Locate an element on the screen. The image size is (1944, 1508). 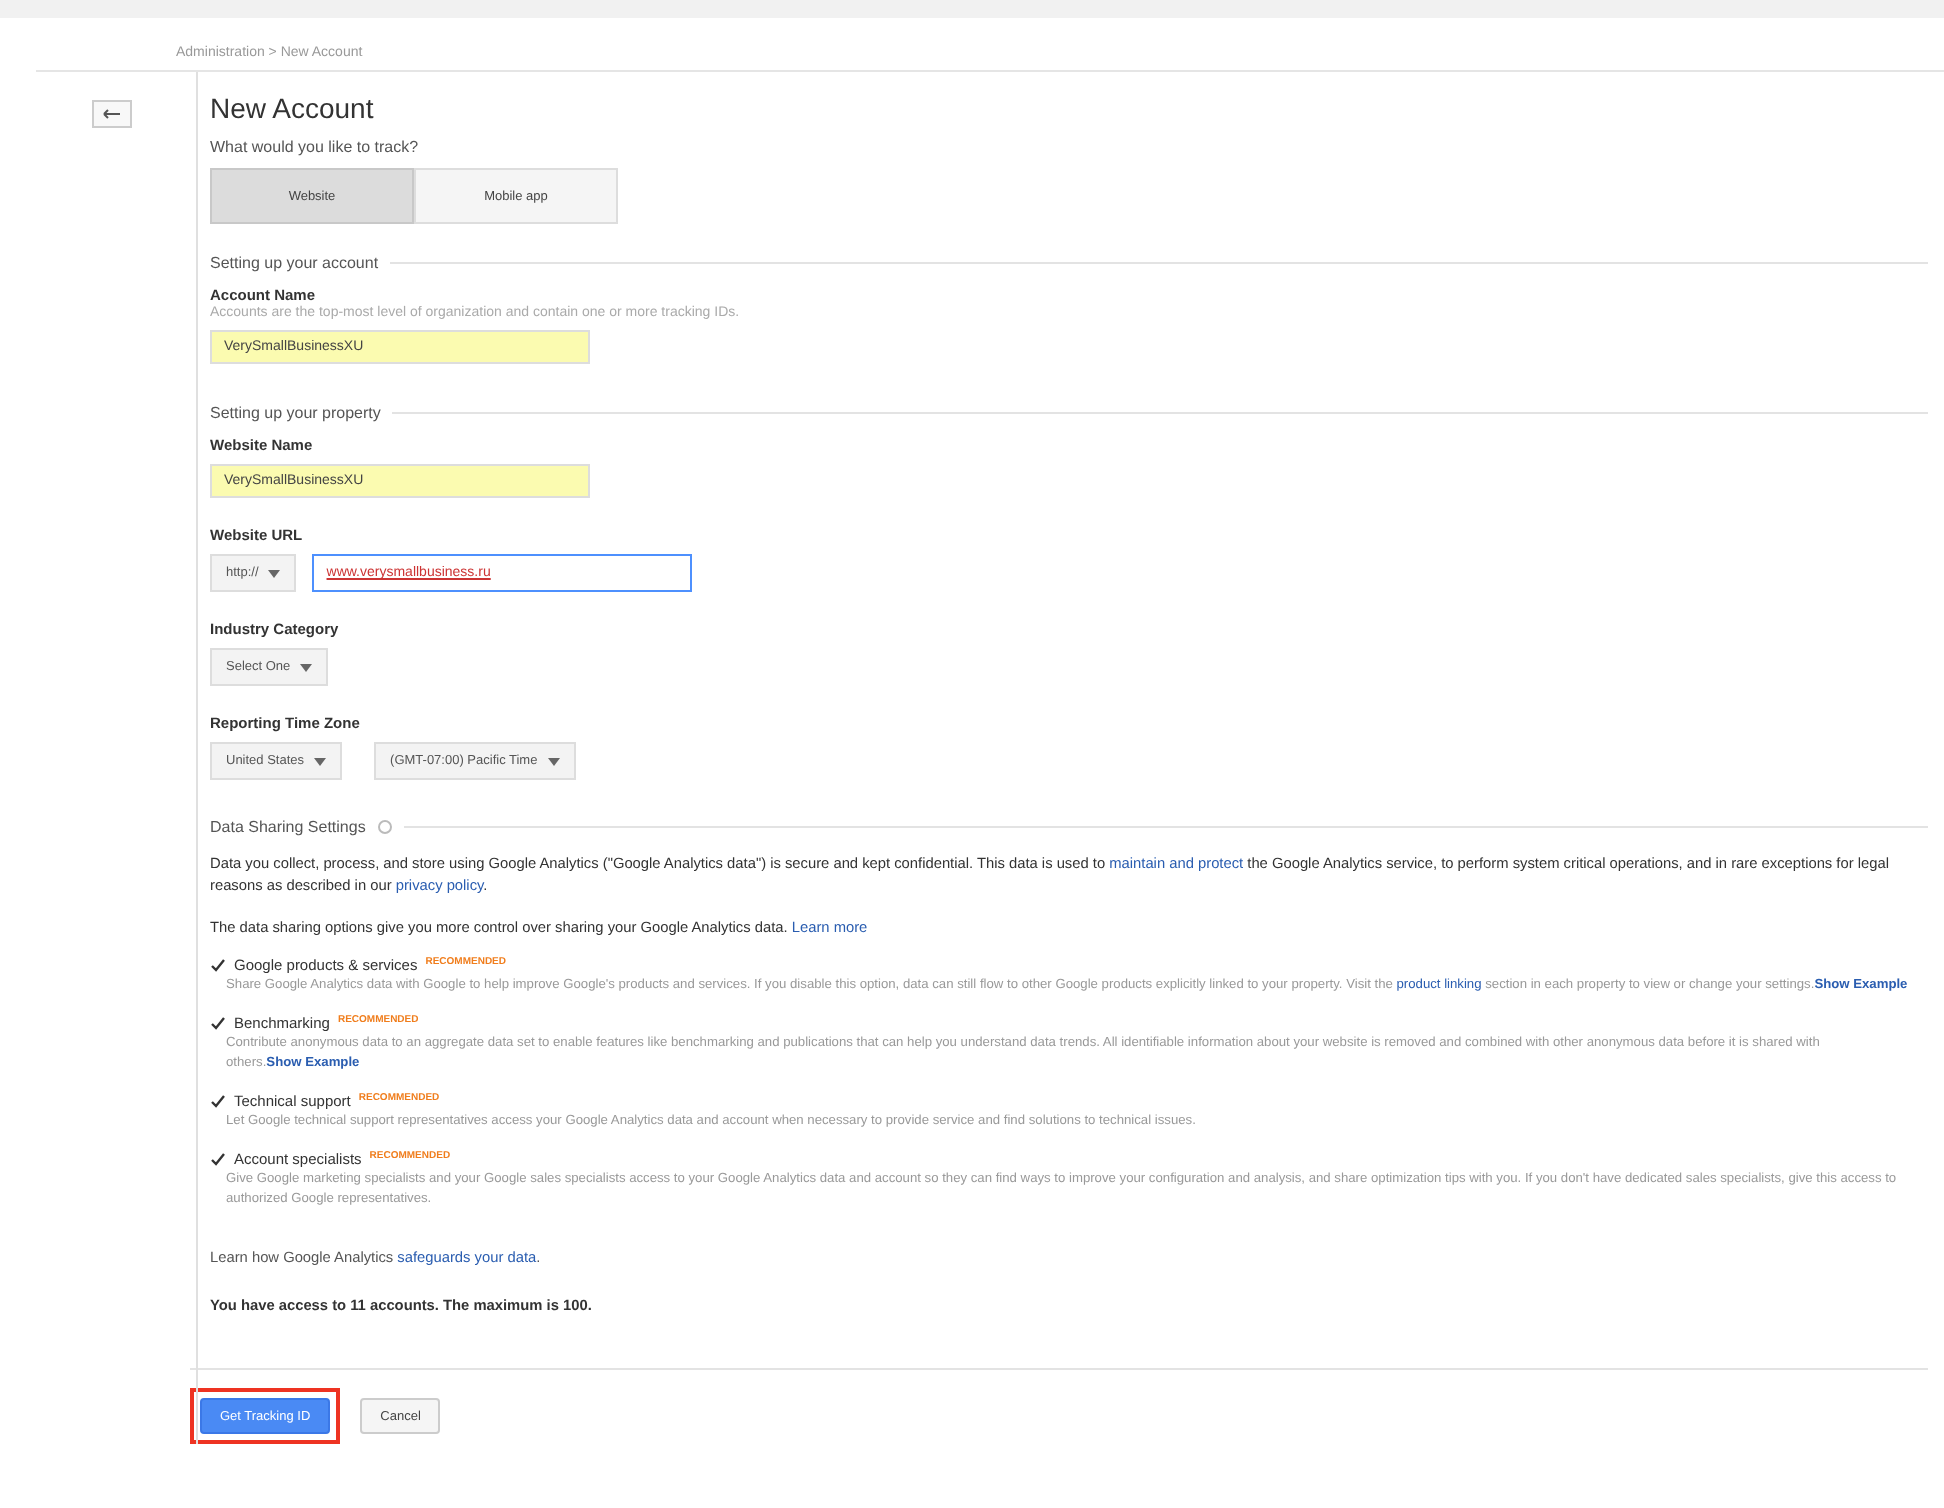
section-heading: Data Sharing Settings is located at coordinates (288, 827).